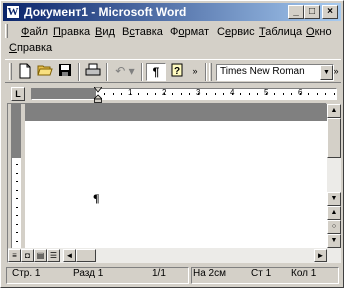 This screenshot has height=288, width=344. I want to click on page-top-margin, so click(176, 112).